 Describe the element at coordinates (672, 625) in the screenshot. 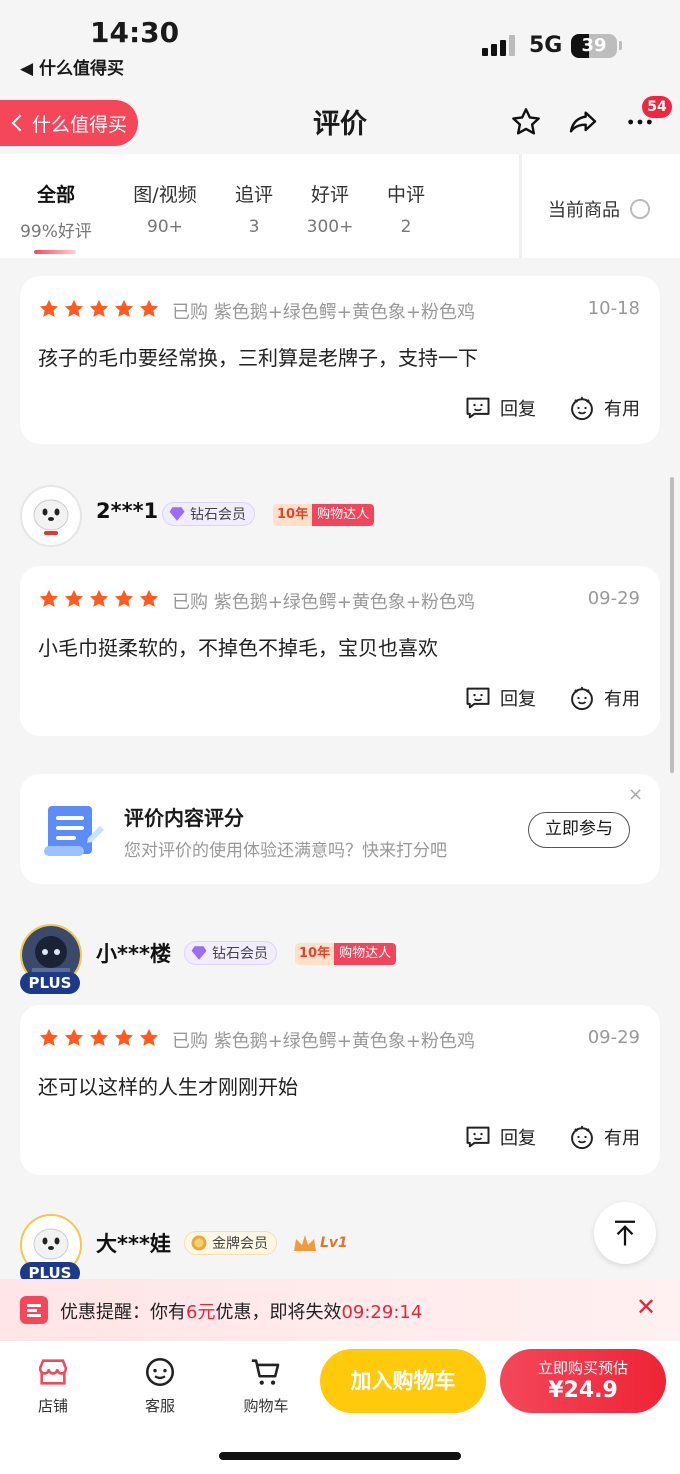

I see `scrollbar` at that location.